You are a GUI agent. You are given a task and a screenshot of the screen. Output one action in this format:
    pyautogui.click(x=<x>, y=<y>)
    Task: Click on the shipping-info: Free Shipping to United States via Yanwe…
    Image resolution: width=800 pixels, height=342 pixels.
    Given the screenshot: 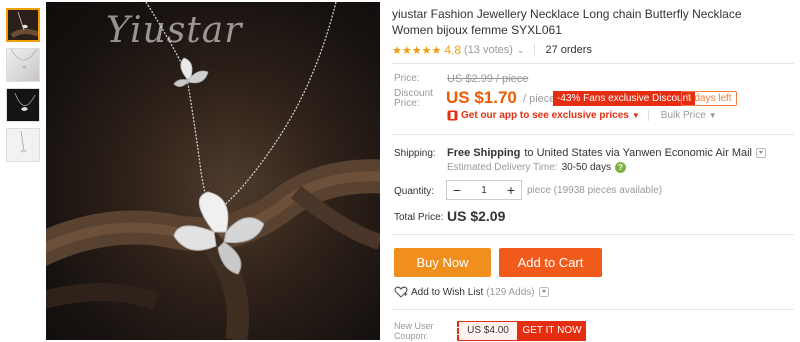 What is the action you would take?
    pyautogui.click(x=606, y=153)
    